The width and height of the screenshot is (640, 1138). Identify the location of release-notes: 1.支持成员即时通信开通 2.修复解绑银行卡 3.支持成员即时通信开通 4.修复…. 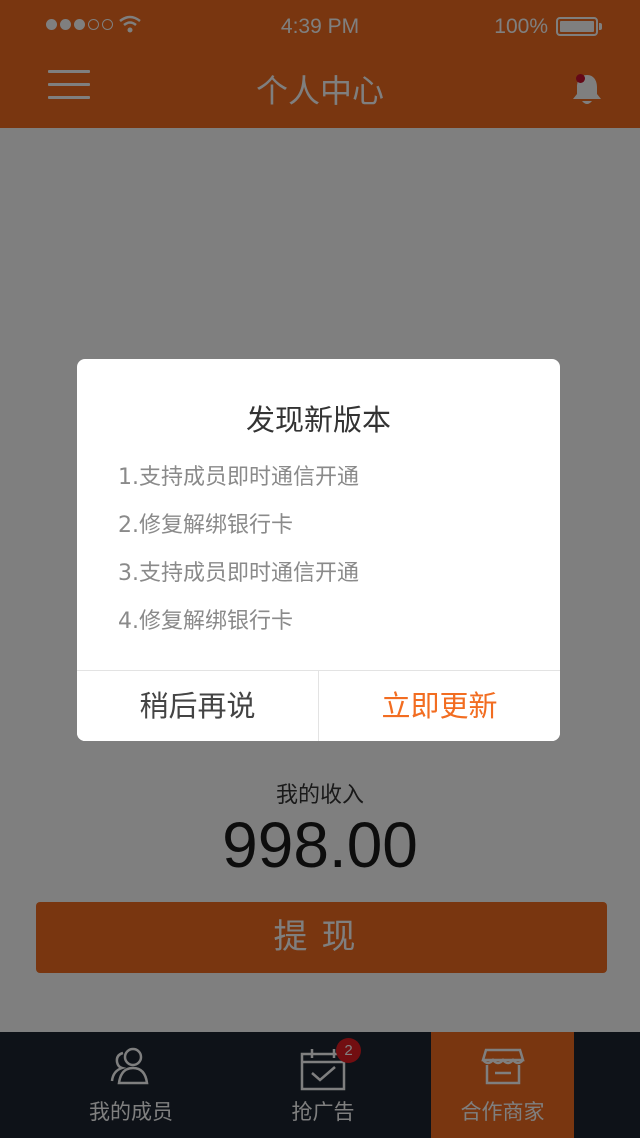
(238, 555).